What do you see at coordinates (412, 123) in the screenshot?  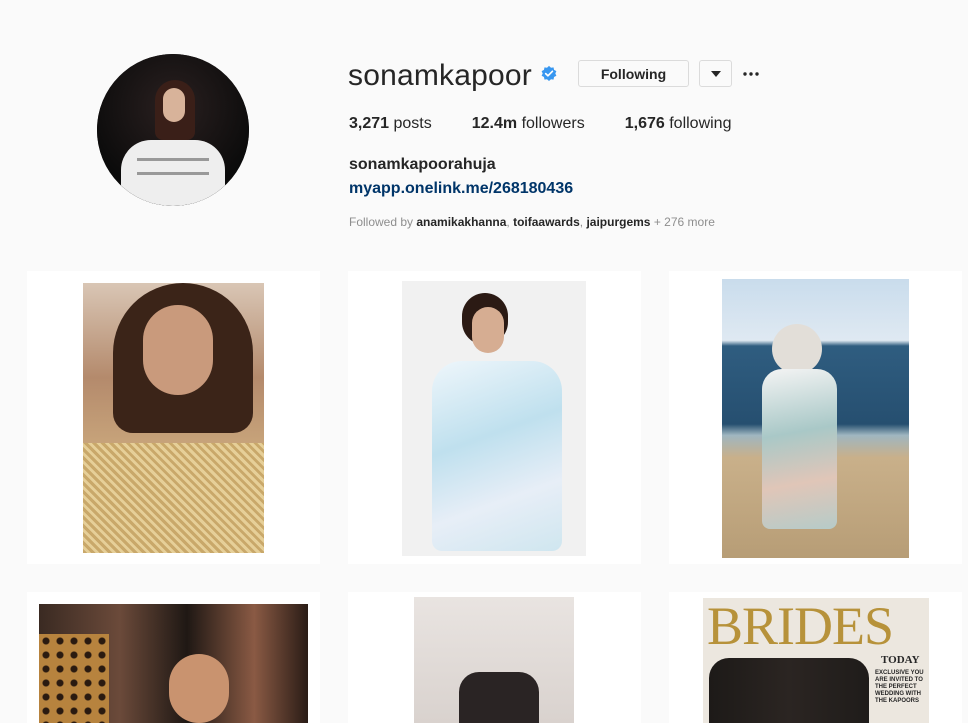 I see `posts-label: posts` at bounding box center [412, 123].